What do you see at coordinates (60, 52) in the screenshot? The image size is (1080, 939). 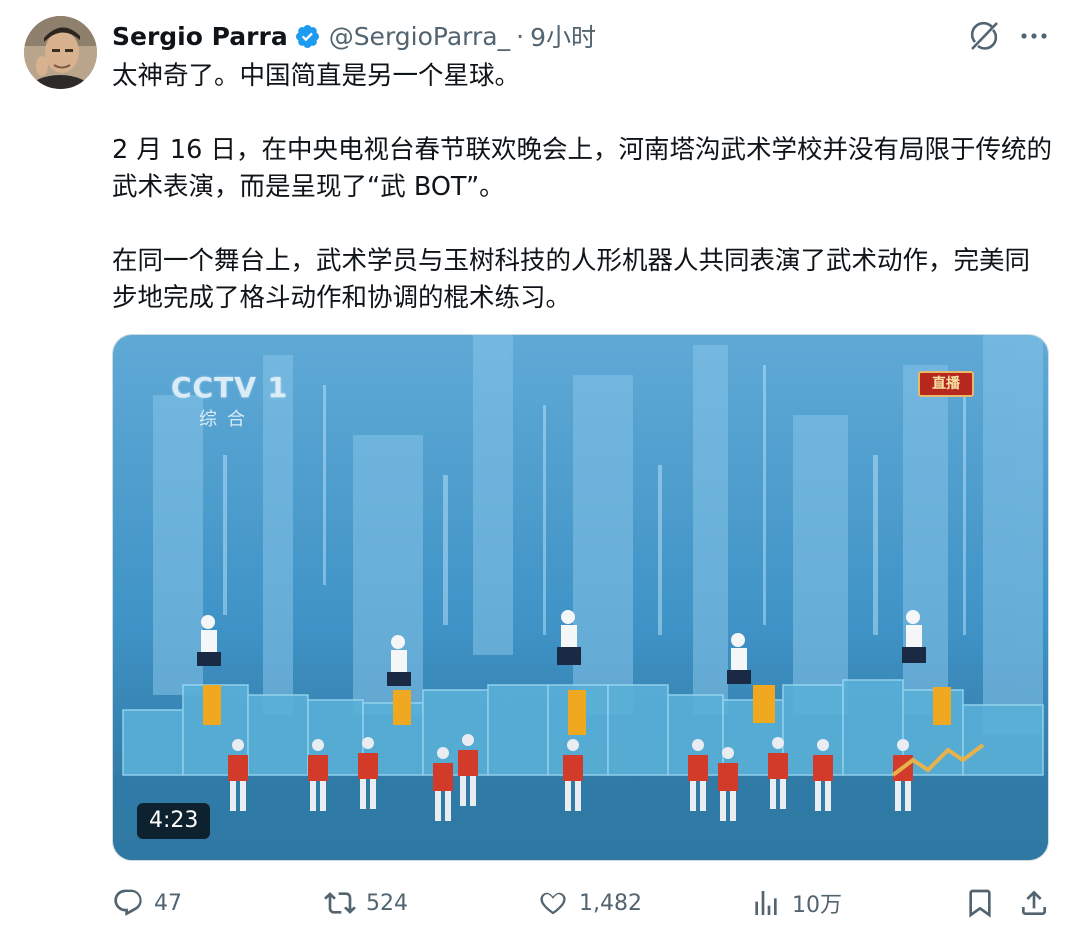 I see `avatar` at bounding box center [60, 52].